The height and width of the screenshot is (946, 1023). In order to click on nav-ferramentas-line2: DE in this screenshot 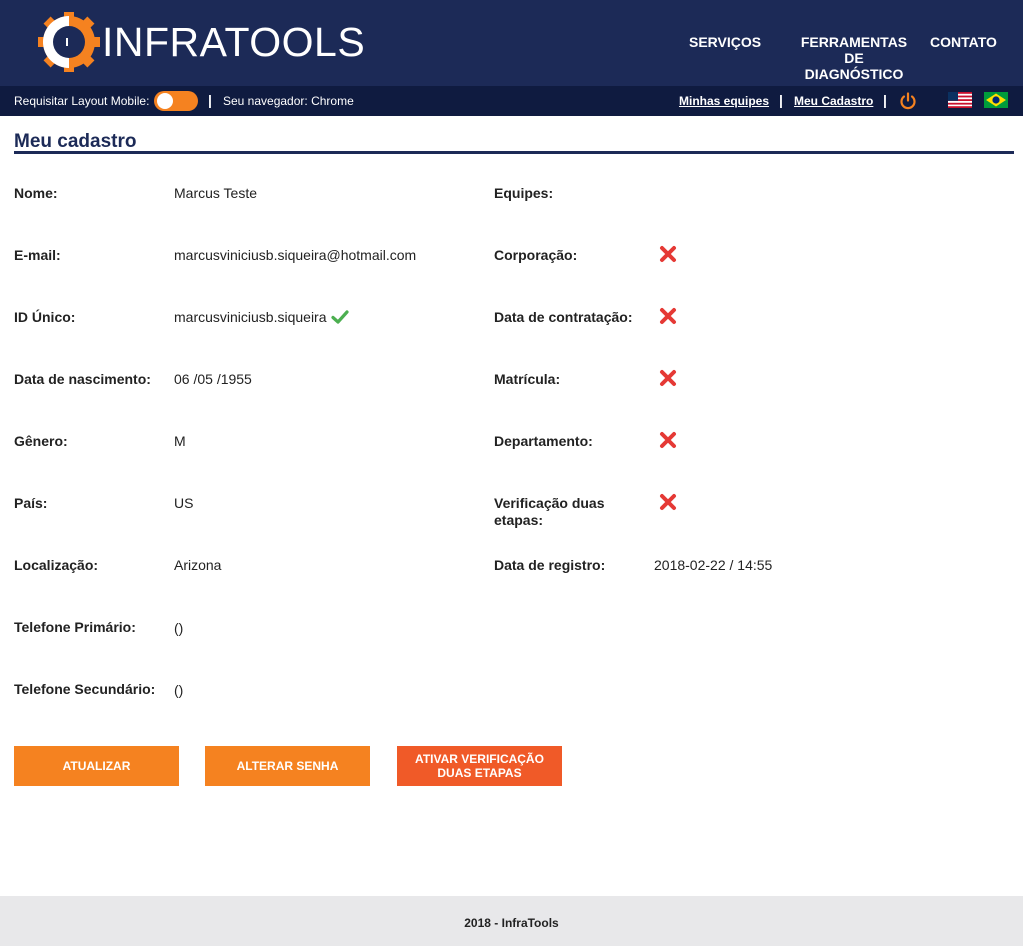, I will do `click(854, 58)`.